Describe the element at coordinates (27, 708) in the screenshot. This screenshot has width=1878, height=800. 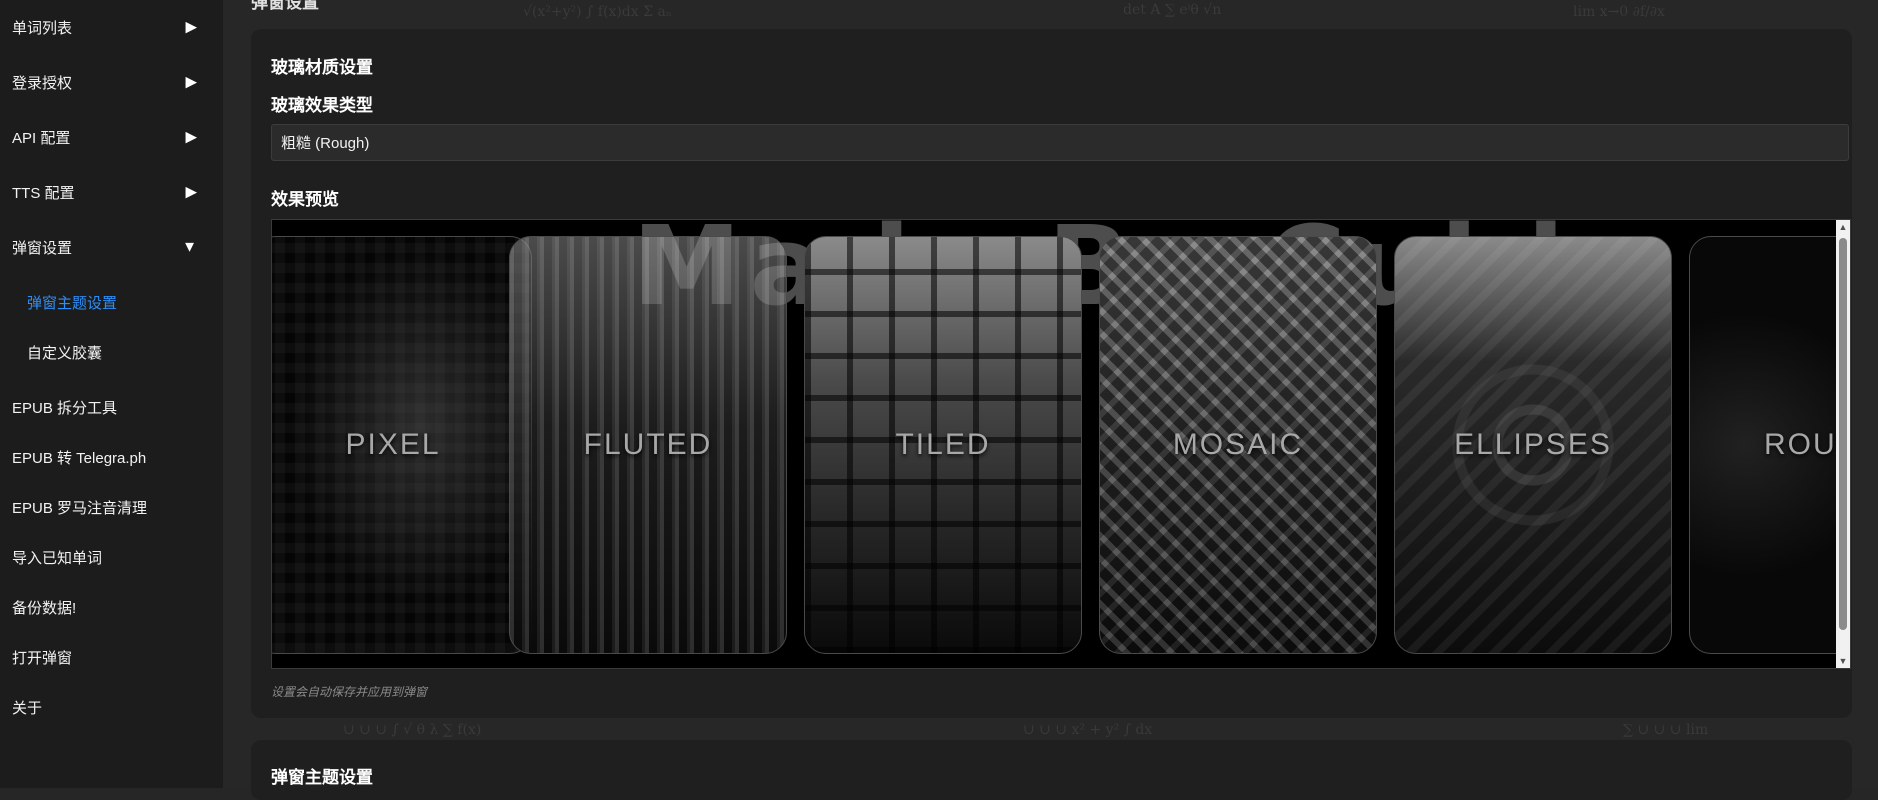
I see `sidebar-item-label: 关于` at that location.